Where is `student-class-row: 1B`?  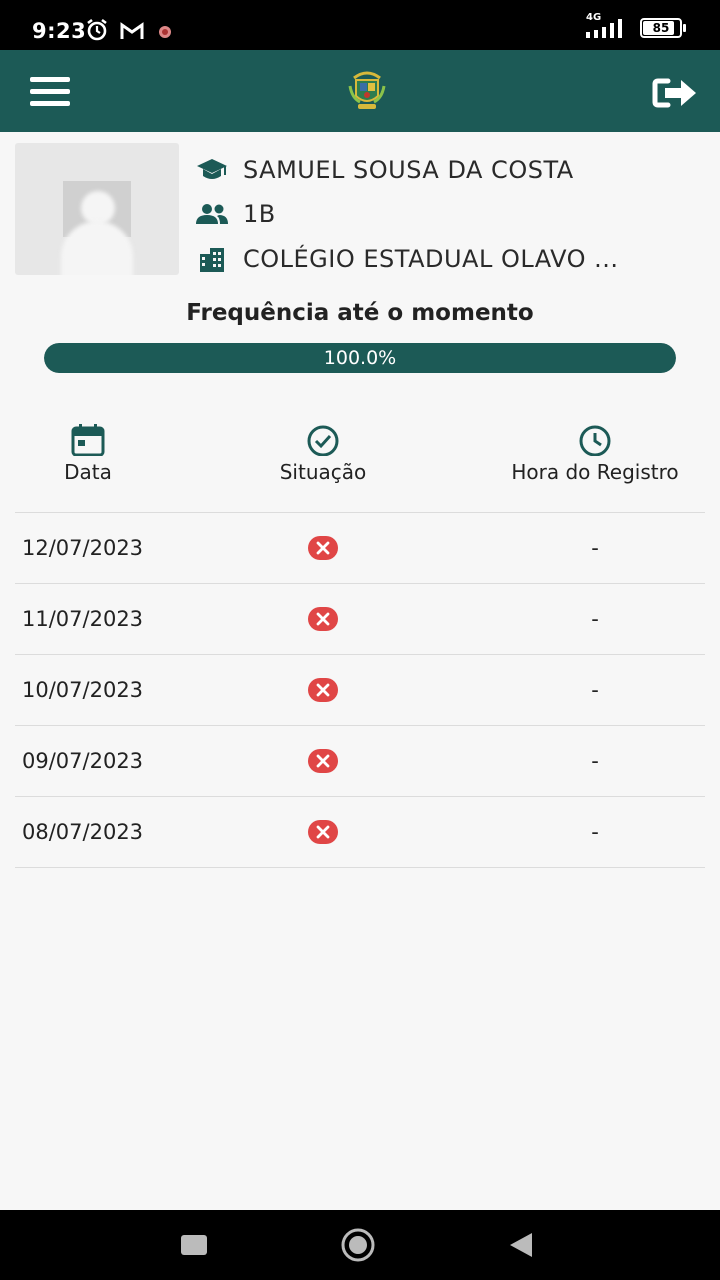 student-class-row: 1B is located at coordinates (235, 214).